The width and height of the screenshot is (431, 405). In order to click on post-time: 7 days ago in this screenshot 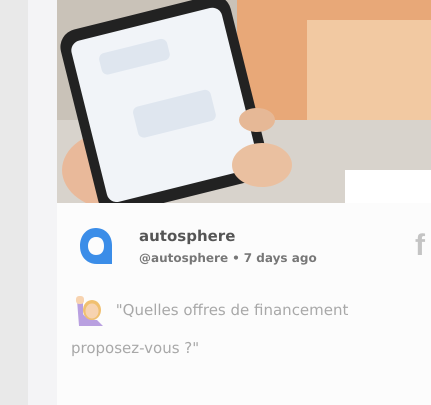, I will do `click(280, 258)`.